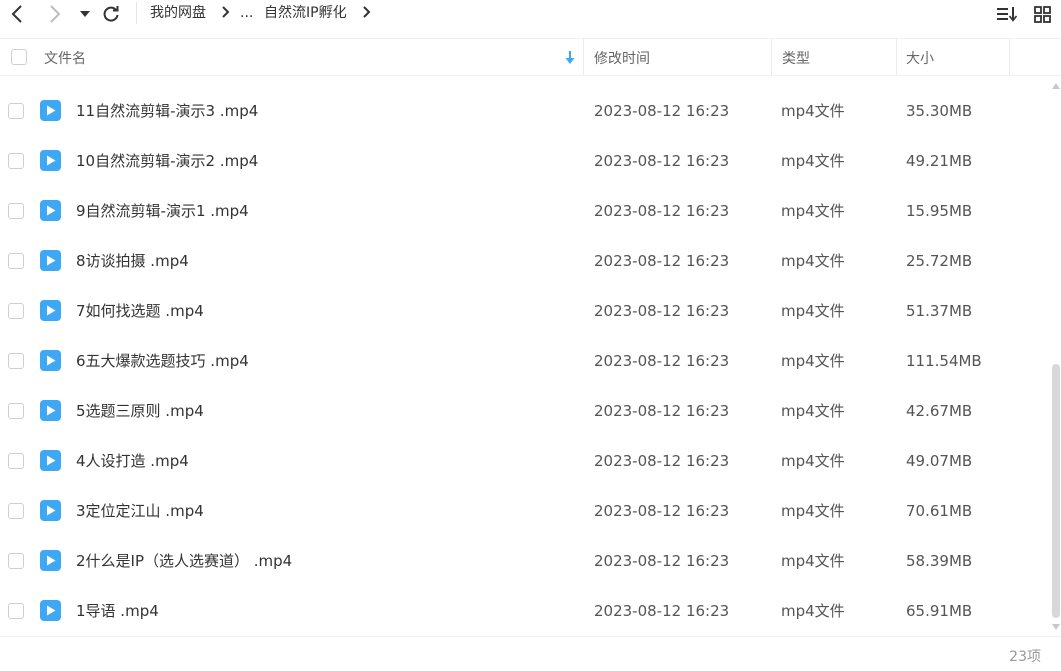 This screenshot has width=1061, height=671. I want to click on file-name: 7如何找选题 .mp4, so click(140, 311).